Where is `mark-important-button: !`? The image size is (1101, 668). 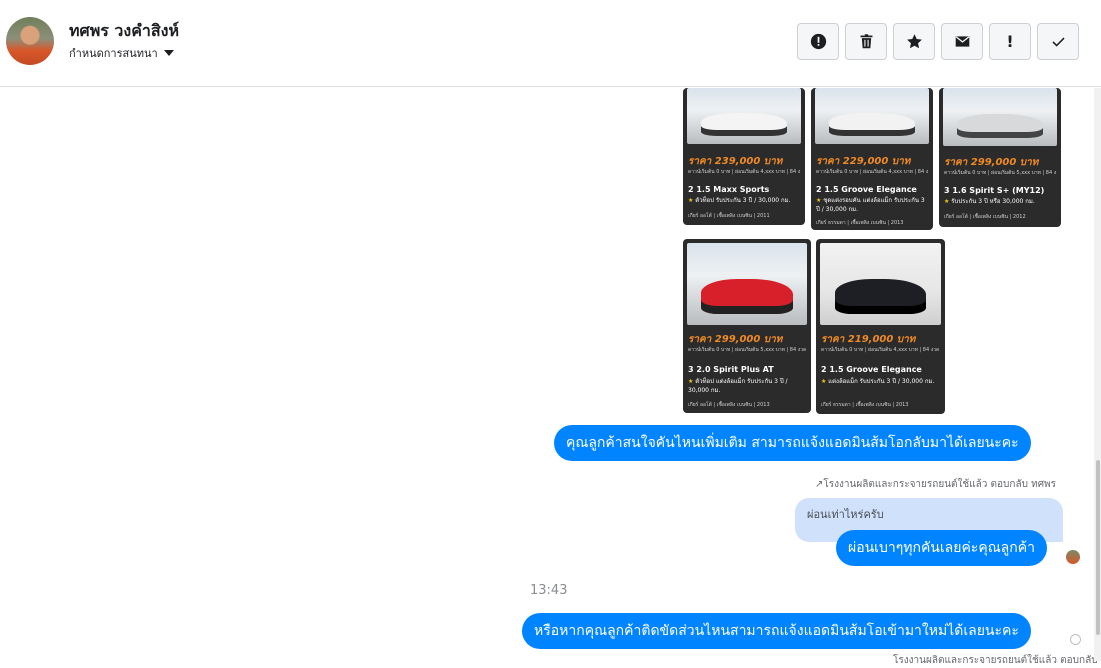 mark-important-button: ! is located at coordinates (1010, 41).